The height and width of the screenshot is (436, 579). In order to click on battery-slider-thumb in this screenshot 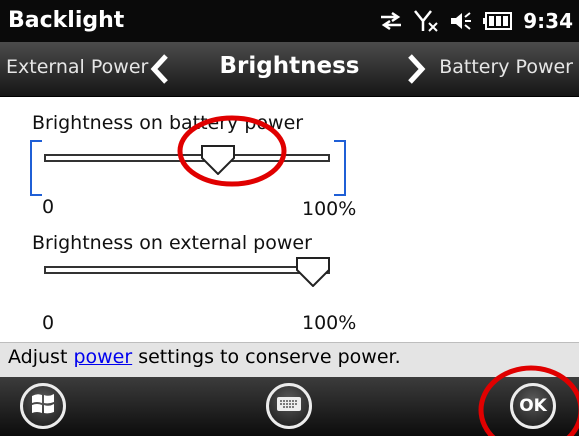, I will do `click(218, 160)`.